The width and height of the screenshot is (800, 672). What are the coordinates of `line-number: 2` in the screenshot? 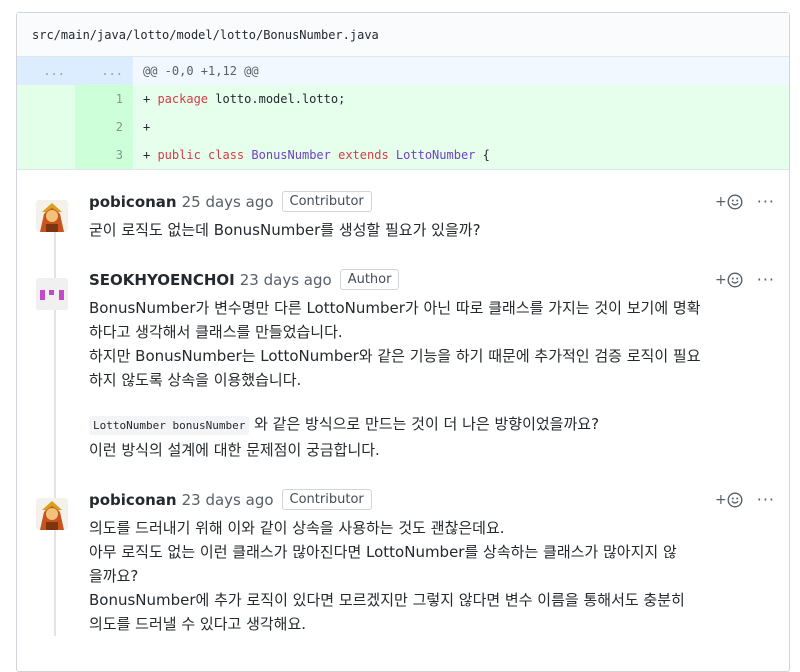 It's located at (104, 127).